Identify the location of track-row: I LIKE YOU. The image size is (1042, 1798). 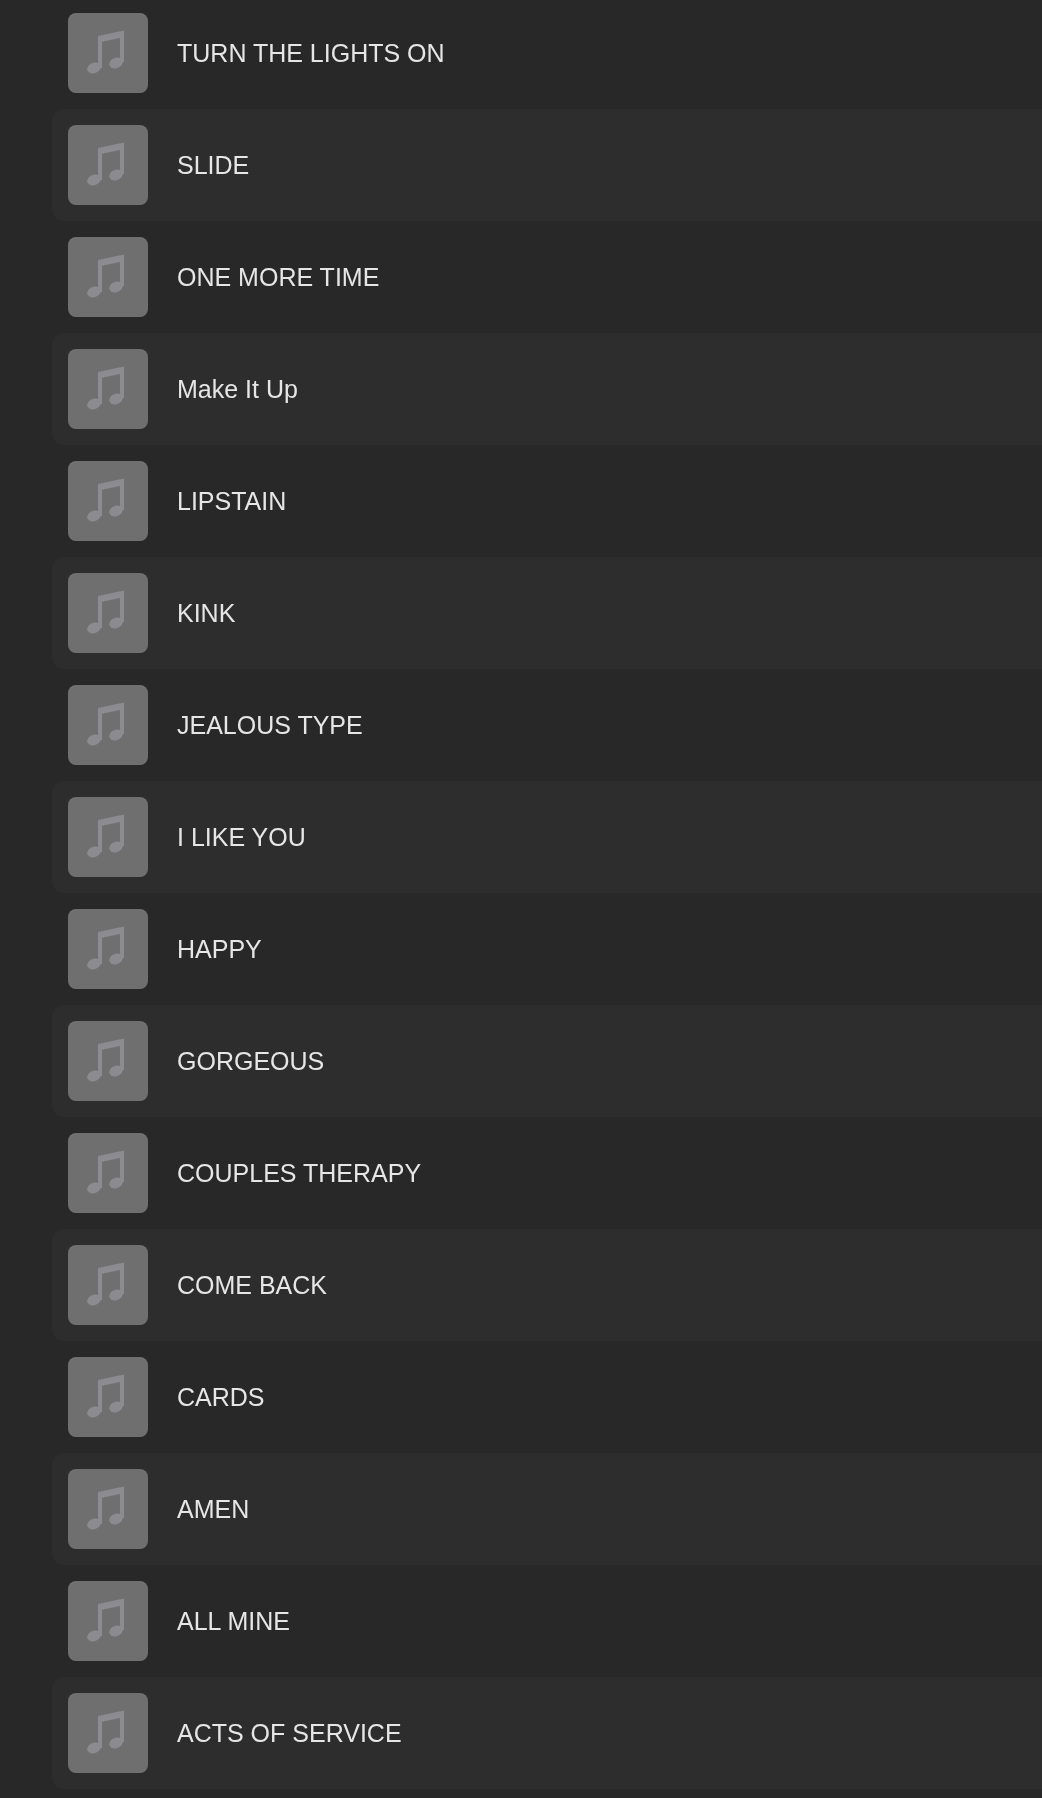
(547, 837).